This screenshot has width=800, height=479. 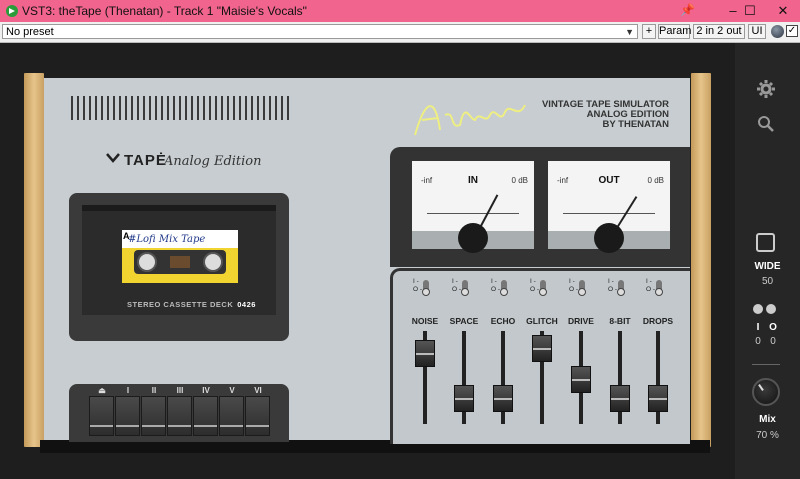 I want to click on toggle-echo: I -O -, so click(x=501, y=287).